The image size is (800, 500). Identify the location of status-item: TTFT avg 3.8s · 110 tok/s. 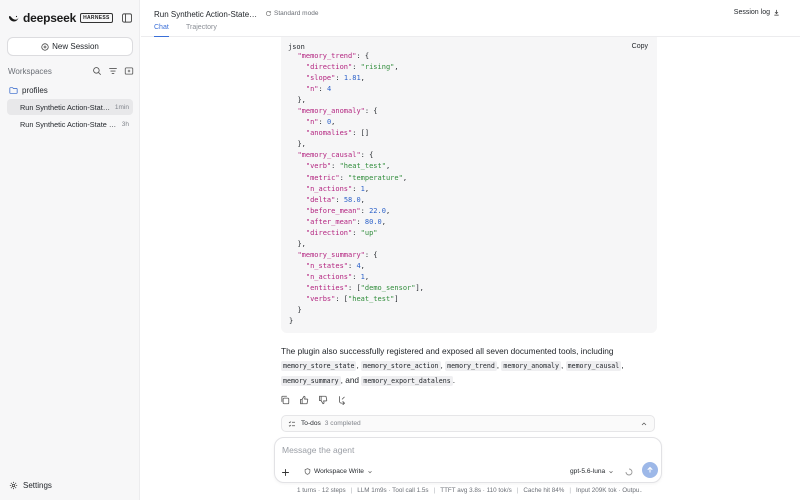
(476, 490).